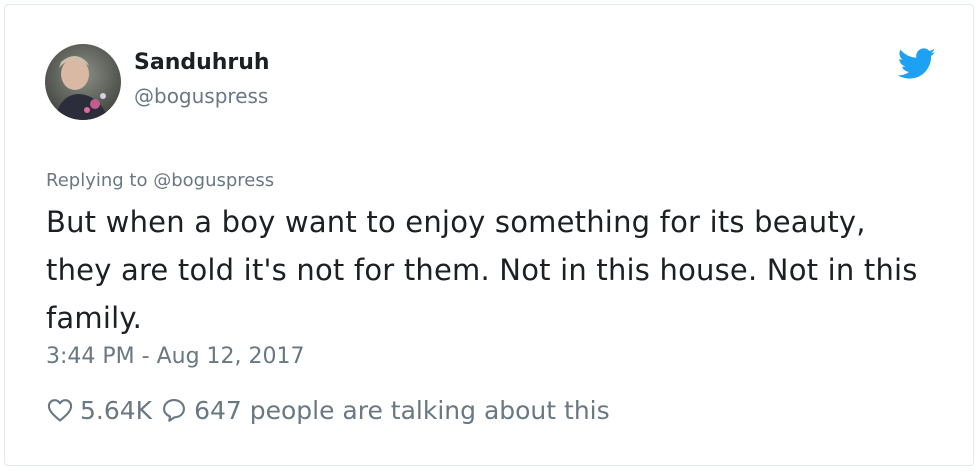  Describe the element at coordinates (175, 356) in the screenshot. I see `tweet-timestamp: 3:44 PM - Aug 12, 2017` at that location.